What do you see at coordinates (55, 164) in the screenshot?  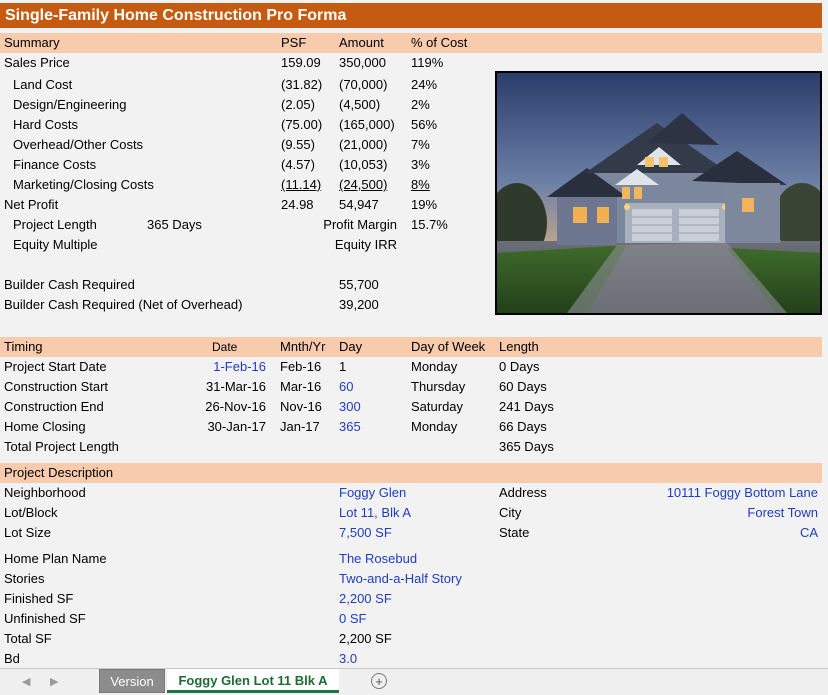 I see `finance-label: Finance Costs` at bounding box center [55, 164].